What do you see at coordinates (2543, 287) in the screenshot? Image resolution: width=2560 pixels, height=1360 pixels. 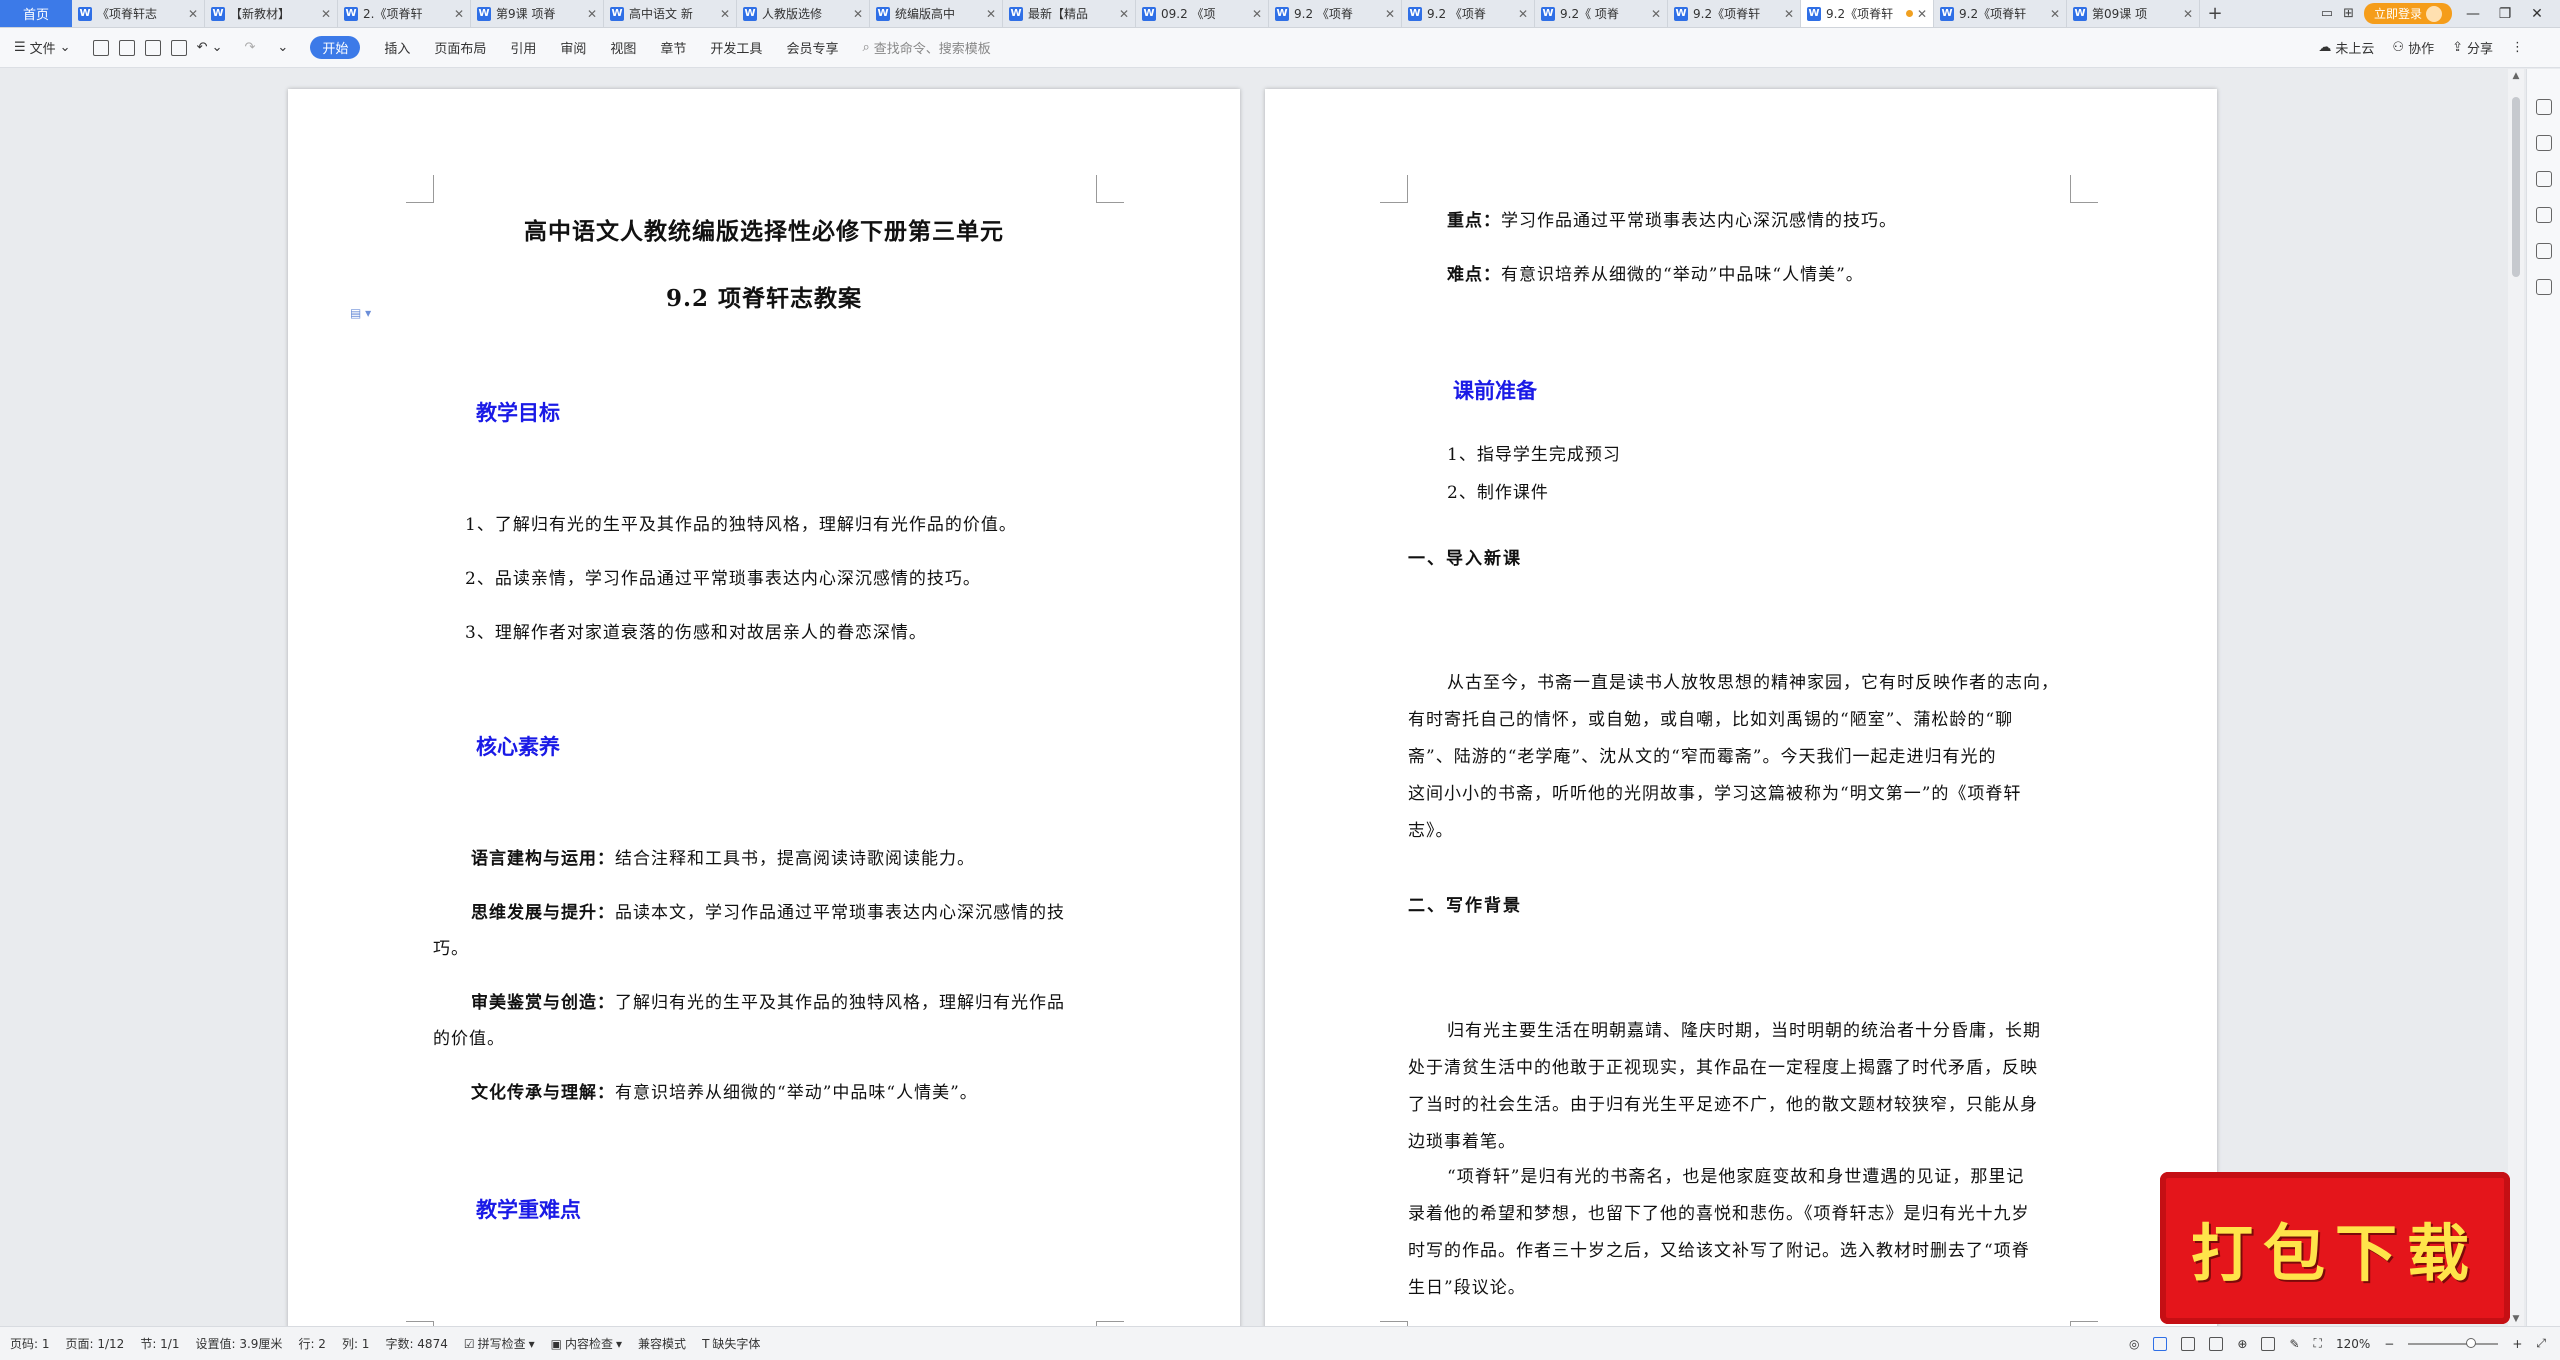 I see `book-icon` at bounding box center [2543, 287].